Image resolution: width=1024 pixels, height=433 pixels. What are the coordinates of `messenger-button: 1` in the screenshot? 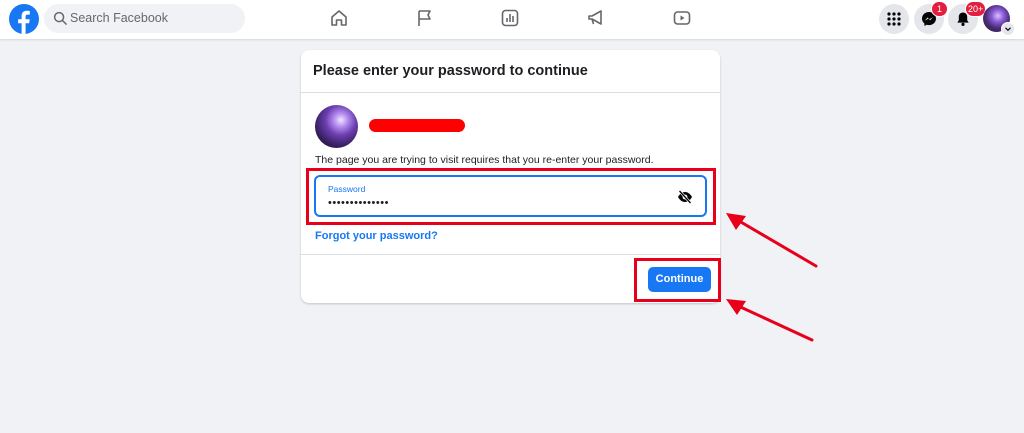 It's located at (931, 17).